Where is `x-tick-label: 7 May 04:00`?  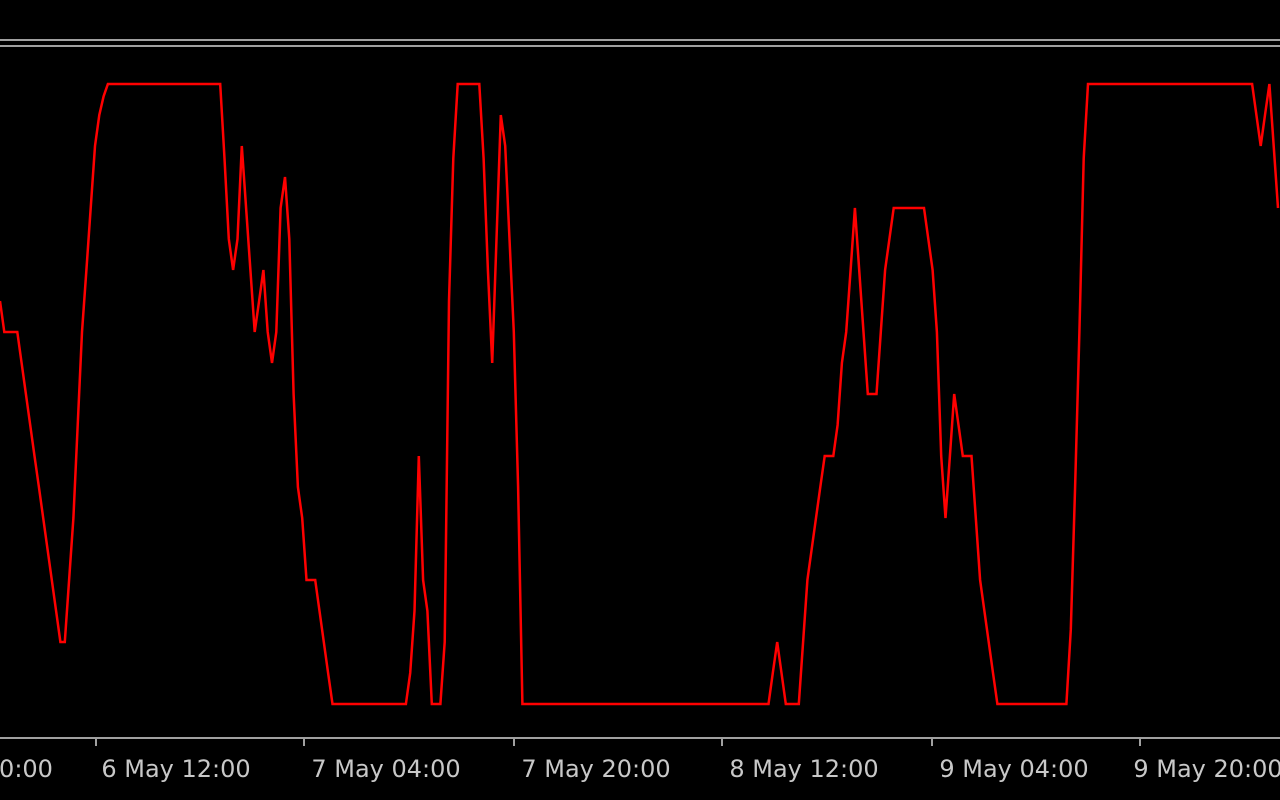
x-tick-label: 7 May 04:00 is located at coordinates (385, 769).